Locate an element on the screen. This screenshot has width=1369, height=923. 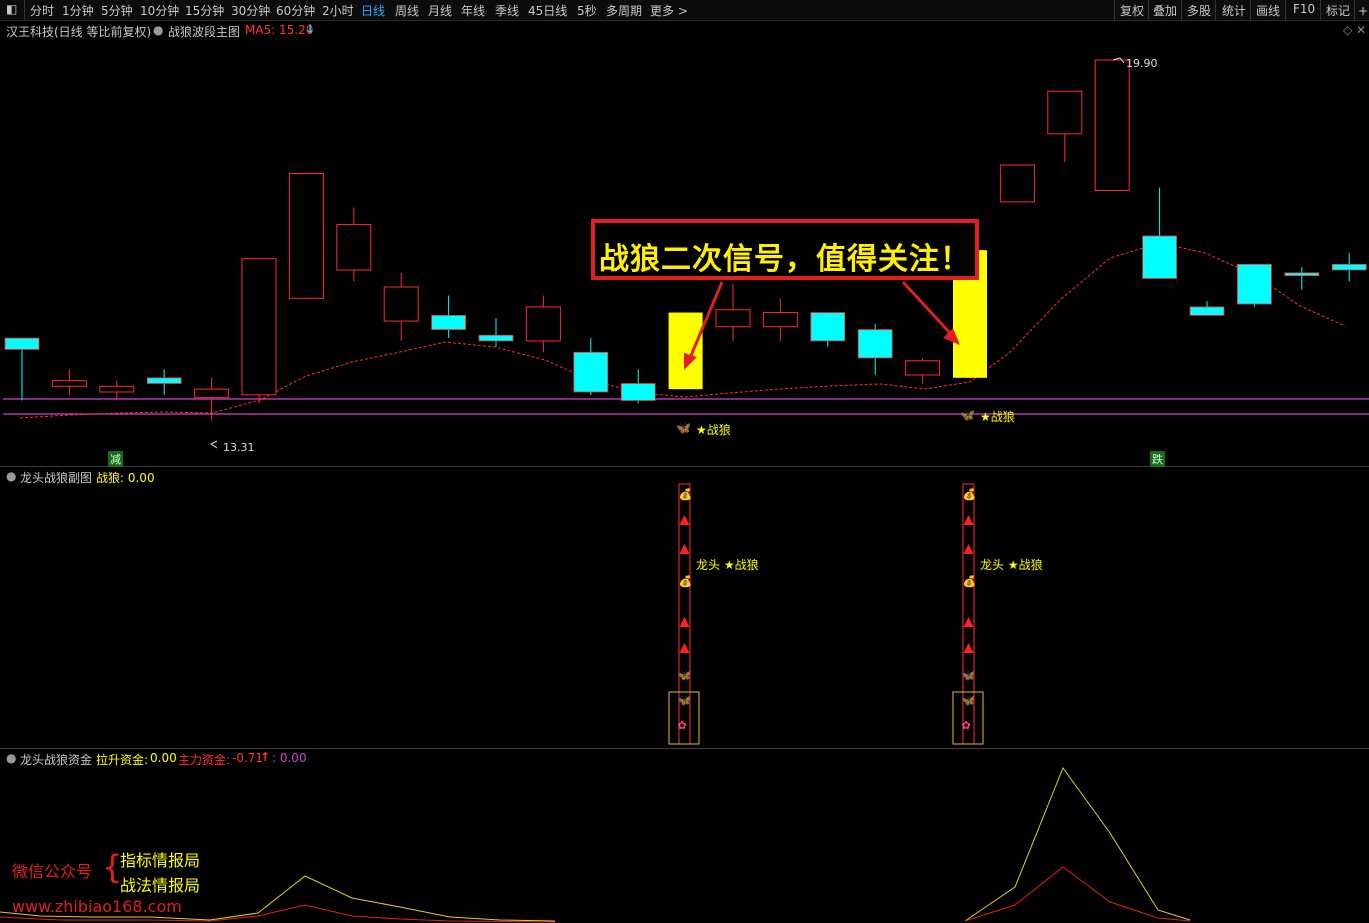
signal-label-2: ★战狼 is located at coordinates (997, 417).